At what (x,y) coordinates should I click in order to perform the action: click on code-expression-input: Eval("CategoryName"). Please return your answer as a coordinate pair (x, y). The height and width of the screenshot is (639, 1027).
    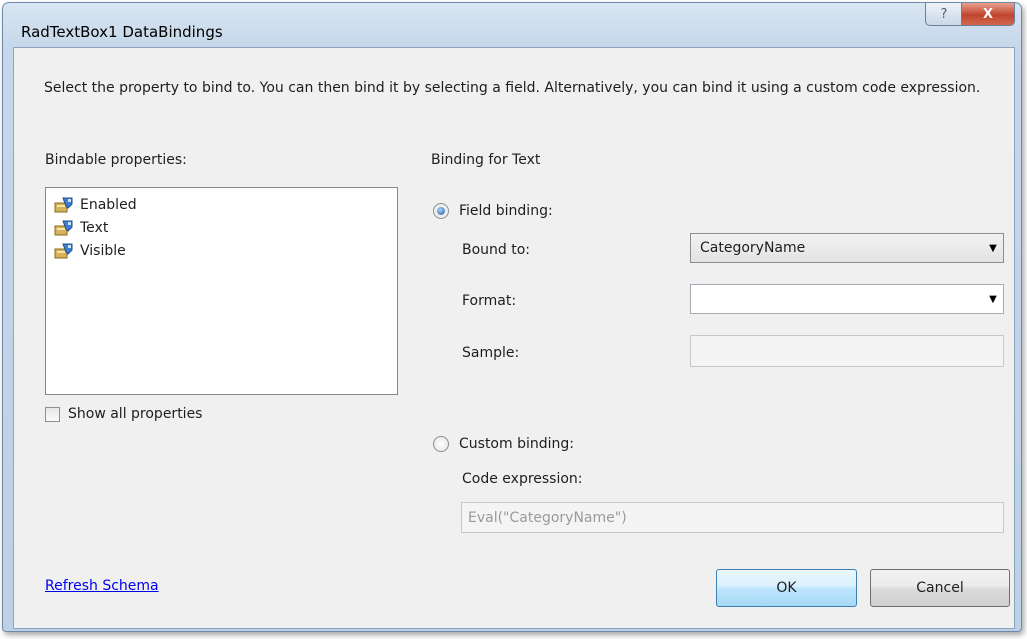
    Looking at the image, I should click on (732, 517).